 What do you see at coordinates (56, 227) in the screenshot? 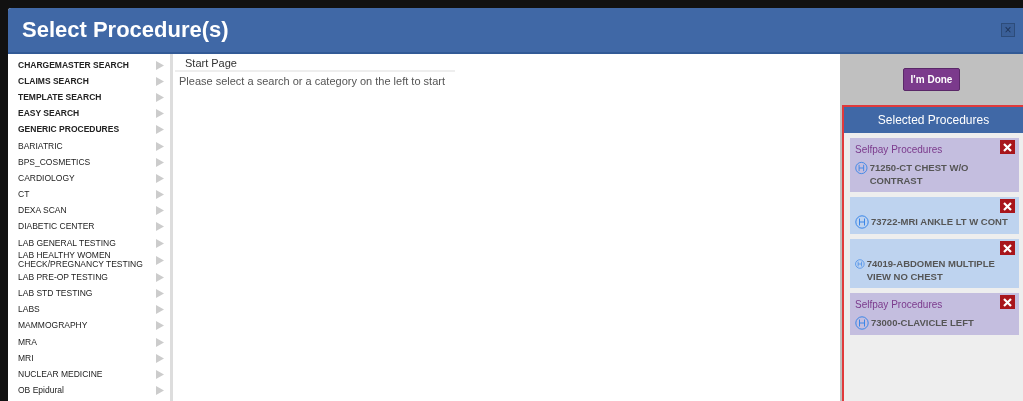
I see `sidebar-item: DIABETIC CENTER` at bounding box center [56, 227].